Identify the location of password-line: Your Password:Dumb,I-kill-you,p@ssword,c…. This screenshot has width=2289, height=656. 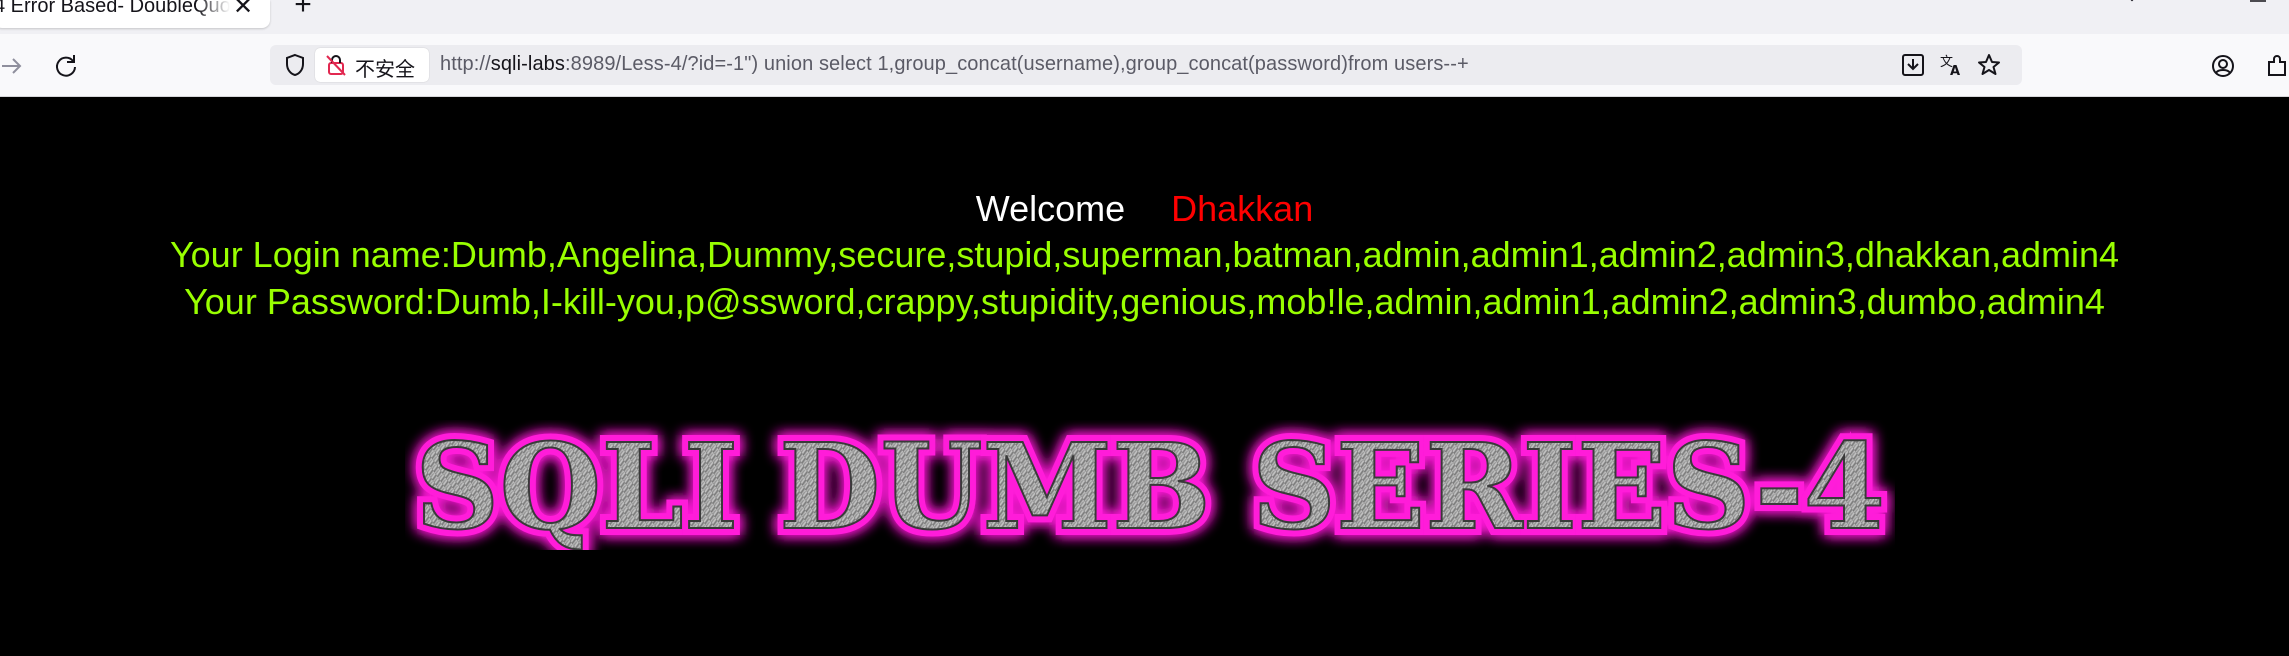
(1144, 301).